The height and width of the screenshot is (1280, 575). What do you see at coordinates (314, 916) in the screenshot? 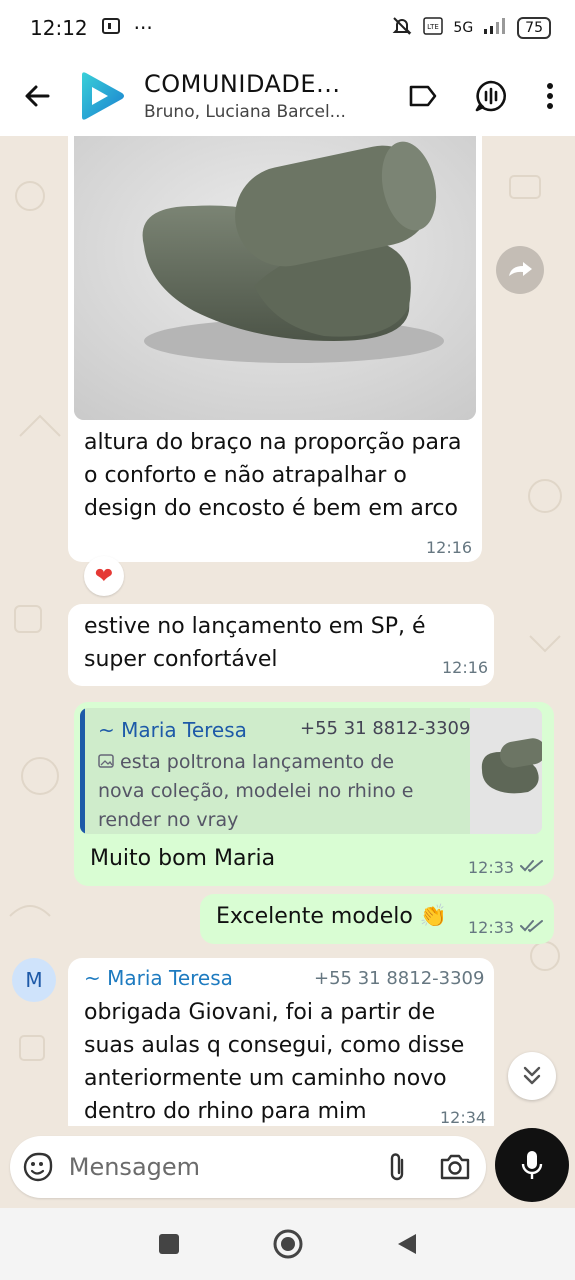
I see `message-line: Excelente modelo` at bounding box center [314, 916].